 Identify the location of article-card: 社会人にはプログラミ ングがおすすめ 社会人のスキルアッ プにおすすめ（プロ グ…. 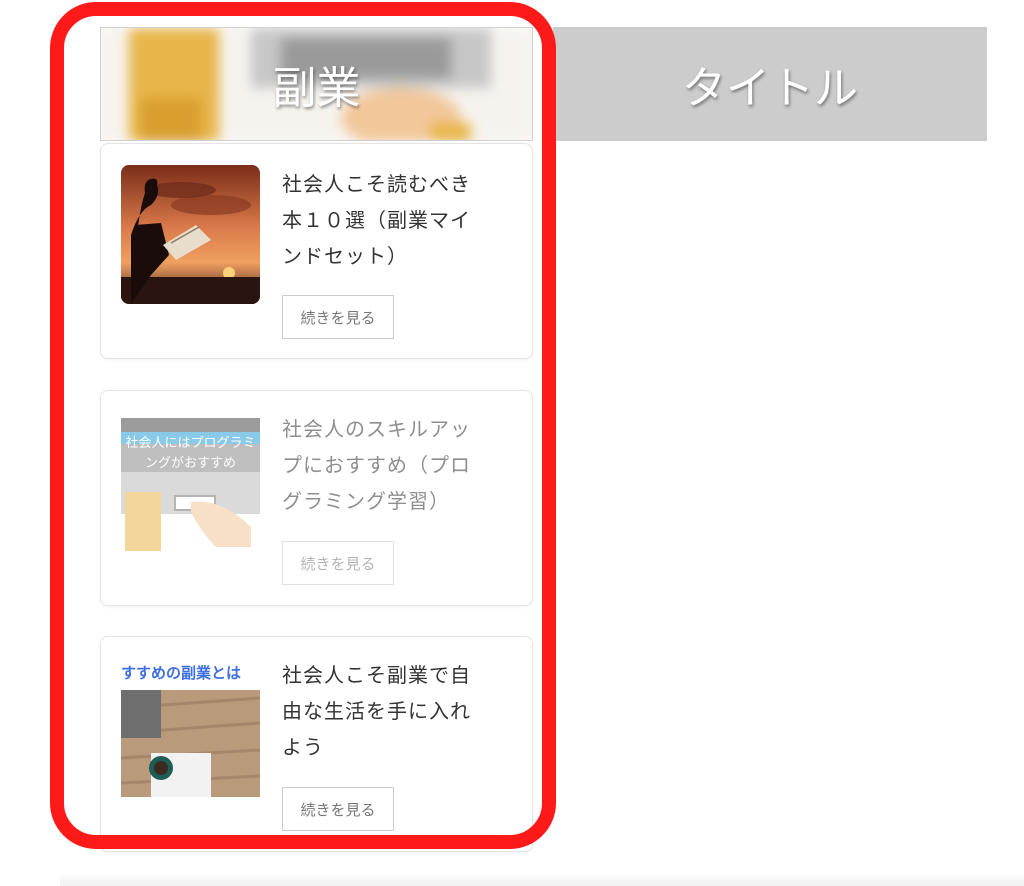
(316, 498).